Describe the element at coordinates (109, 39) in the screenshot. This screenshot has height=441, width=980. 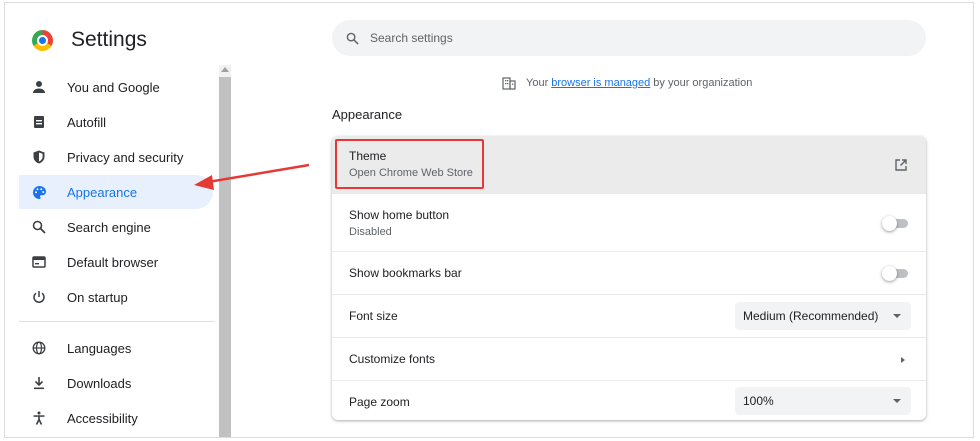
I see `page-title: Settings` at that location.